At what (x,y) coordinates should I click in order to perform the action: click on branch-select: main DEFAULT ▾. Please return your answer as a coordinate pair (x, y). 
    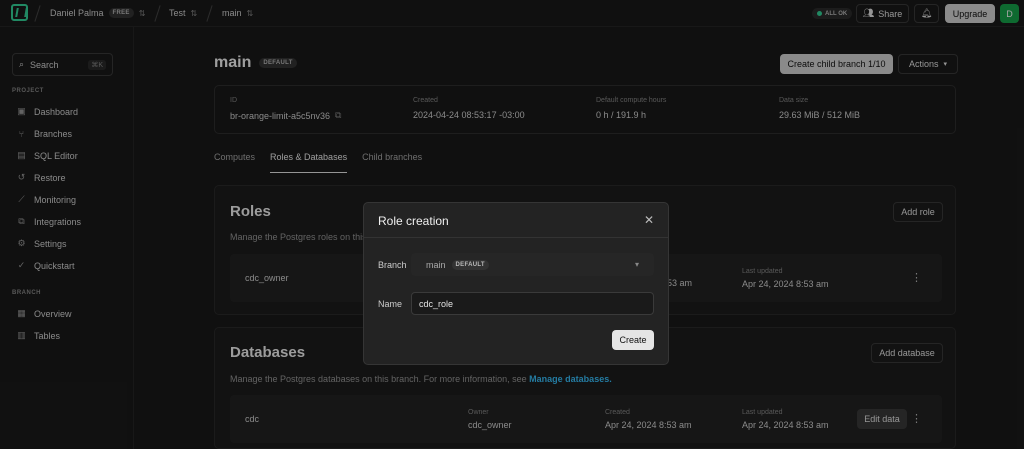
    Looking at the image, I should click on (532, 264).